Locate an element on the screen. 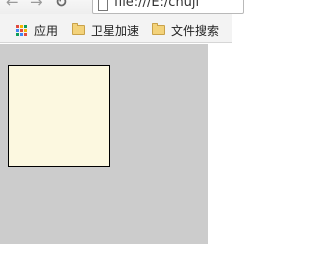  bookmark-apps: 应用 is located at coordinates (37, 30).